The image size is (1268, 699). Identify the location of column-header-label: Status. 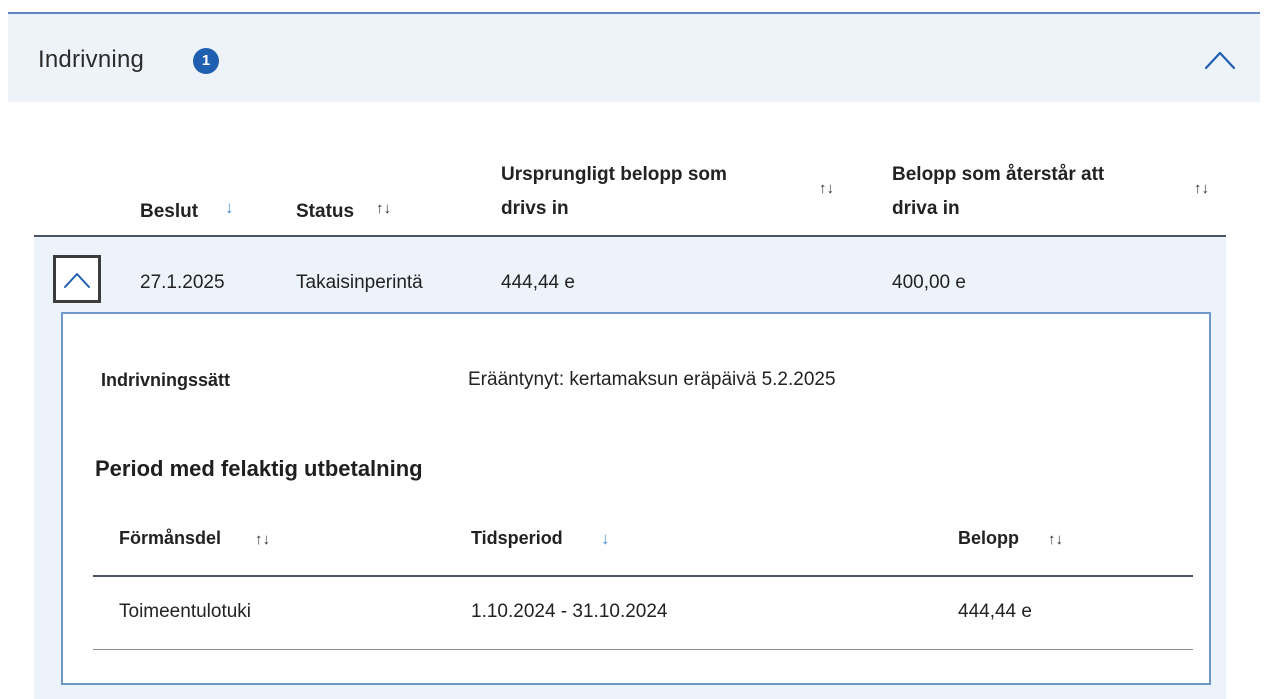
(325, 211).